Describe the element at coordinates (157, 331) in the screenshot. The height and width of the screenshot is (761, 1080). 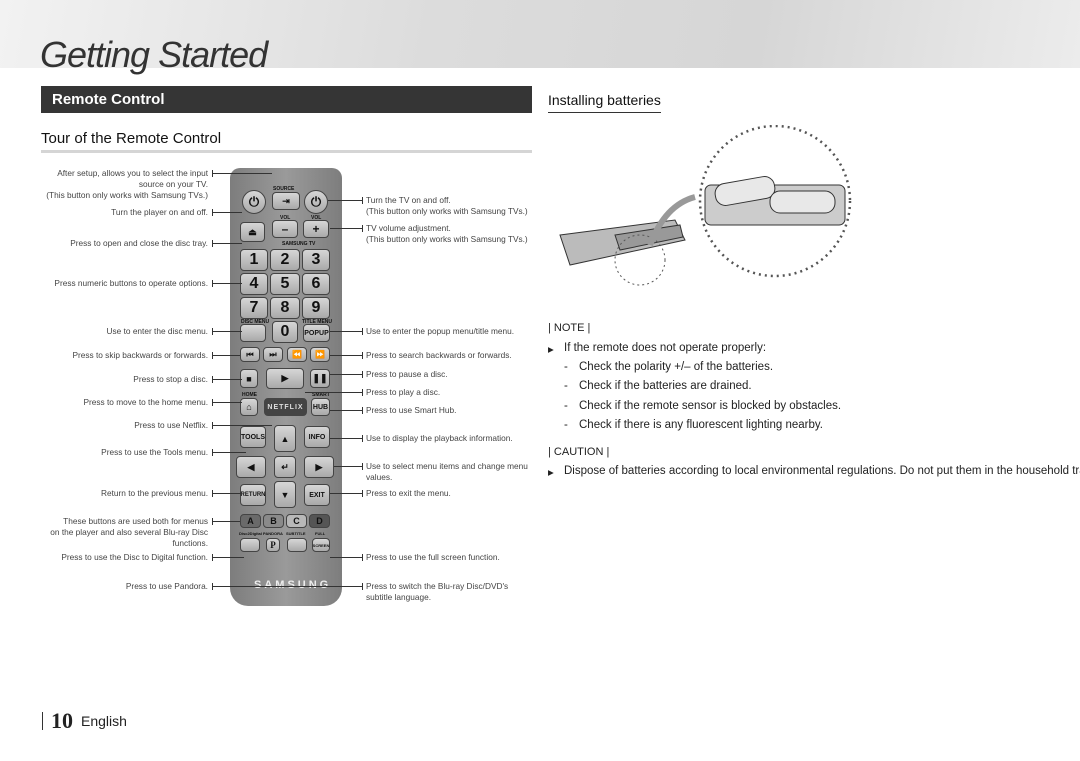
I see `callout-disc-menu: Use to enter the disc menu.` at that location.